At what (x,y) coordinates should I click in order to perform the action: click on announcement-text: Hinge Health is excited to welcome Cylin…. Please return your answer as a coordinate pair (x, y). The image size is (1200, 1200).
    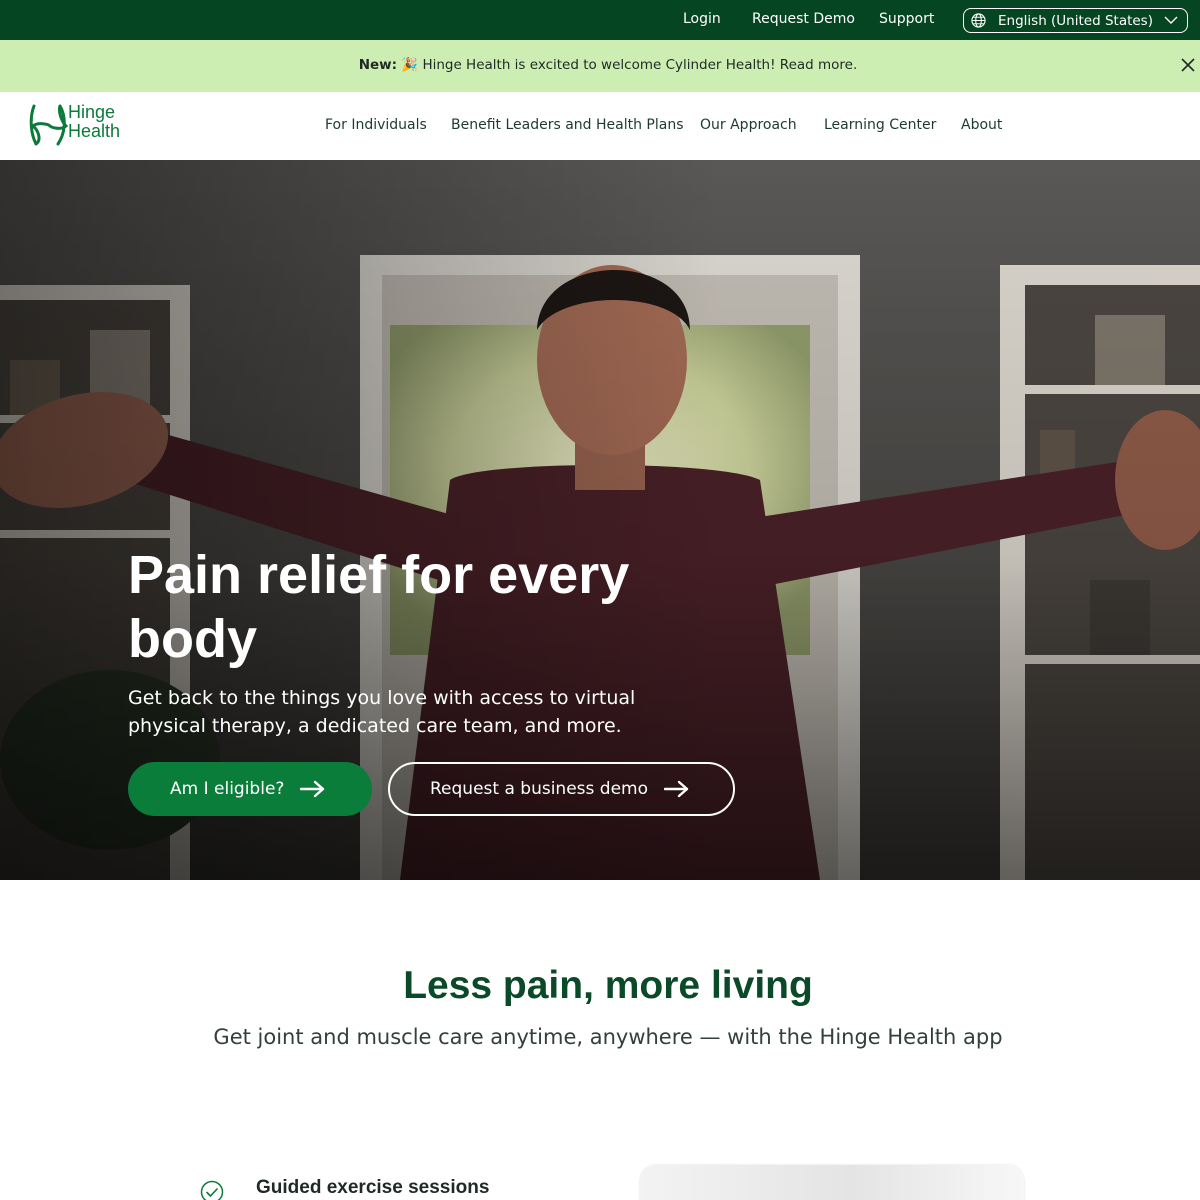
    Looking at the image, I should click on (640, 65).